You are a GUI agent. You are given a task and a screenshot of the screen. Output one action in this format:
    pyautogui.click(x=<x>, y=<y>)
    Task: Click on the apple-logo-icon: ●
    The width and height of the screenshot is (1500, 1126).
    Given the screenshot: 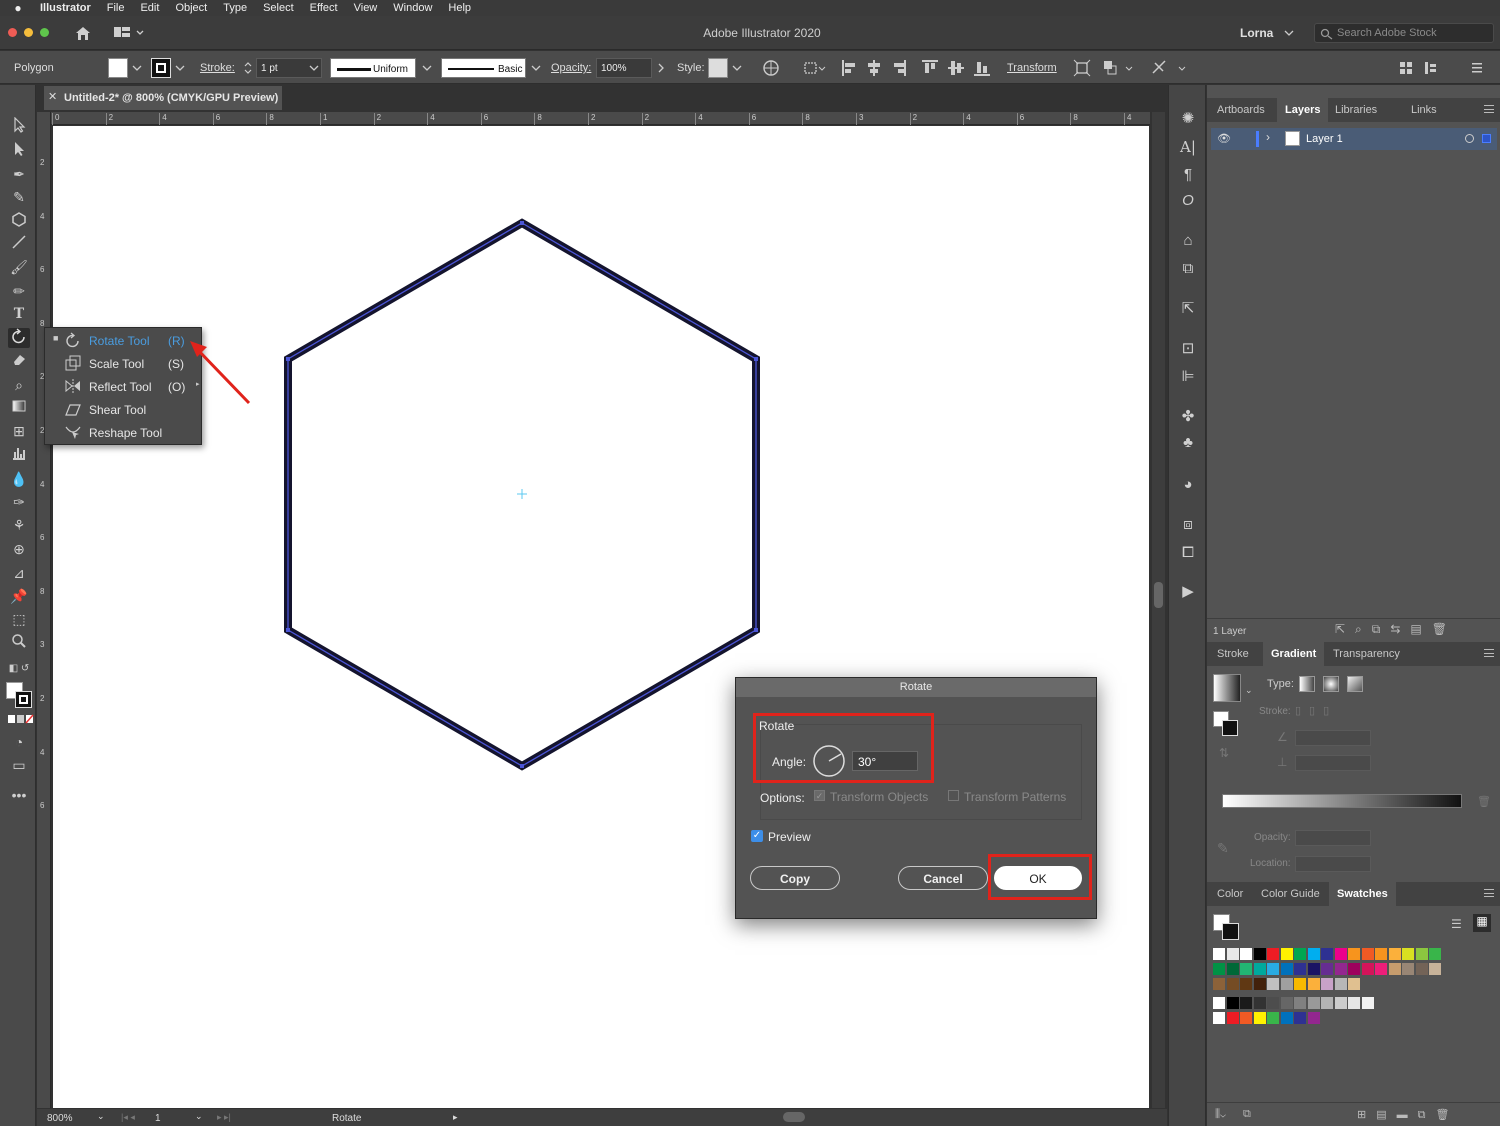 What is the action you would take?
    pyautogui.click(x=18, y=8)
    